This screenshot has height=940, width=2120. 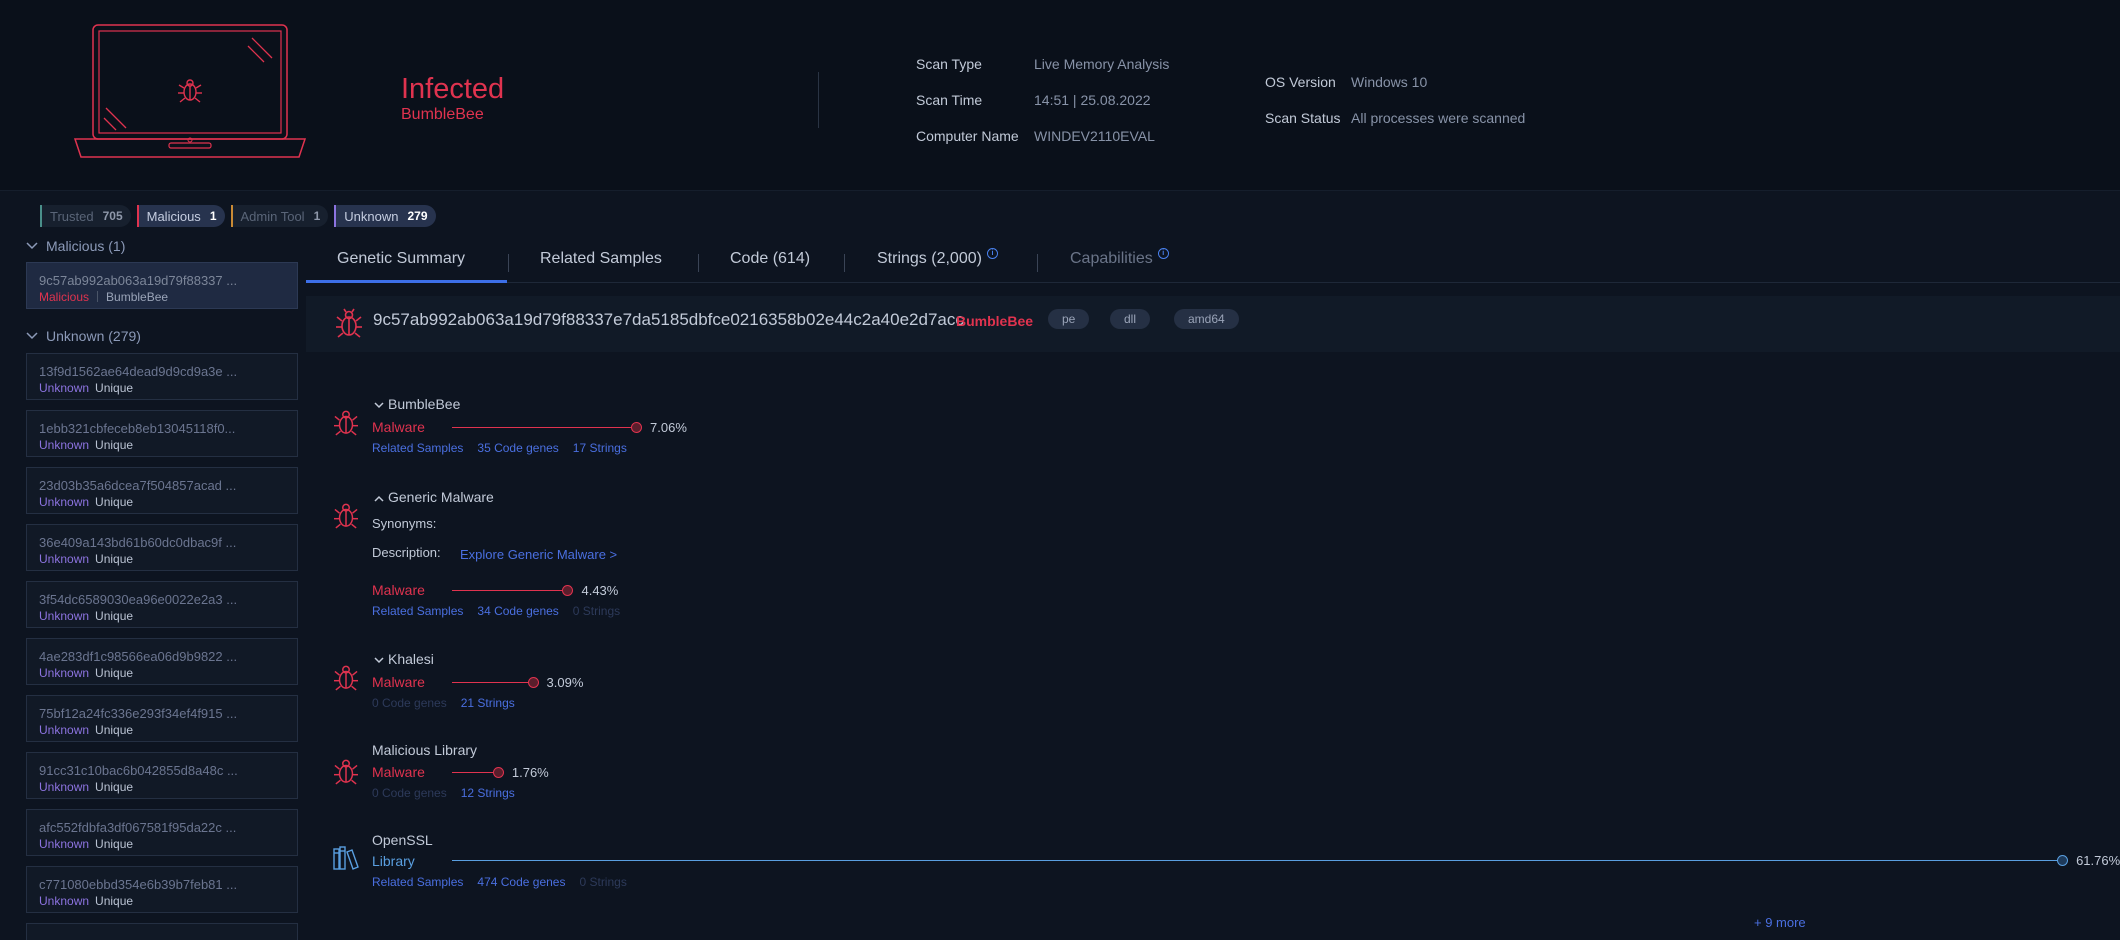 I want to click on tab-strings-label: Strings (2,000), so click(x=929, y=258).